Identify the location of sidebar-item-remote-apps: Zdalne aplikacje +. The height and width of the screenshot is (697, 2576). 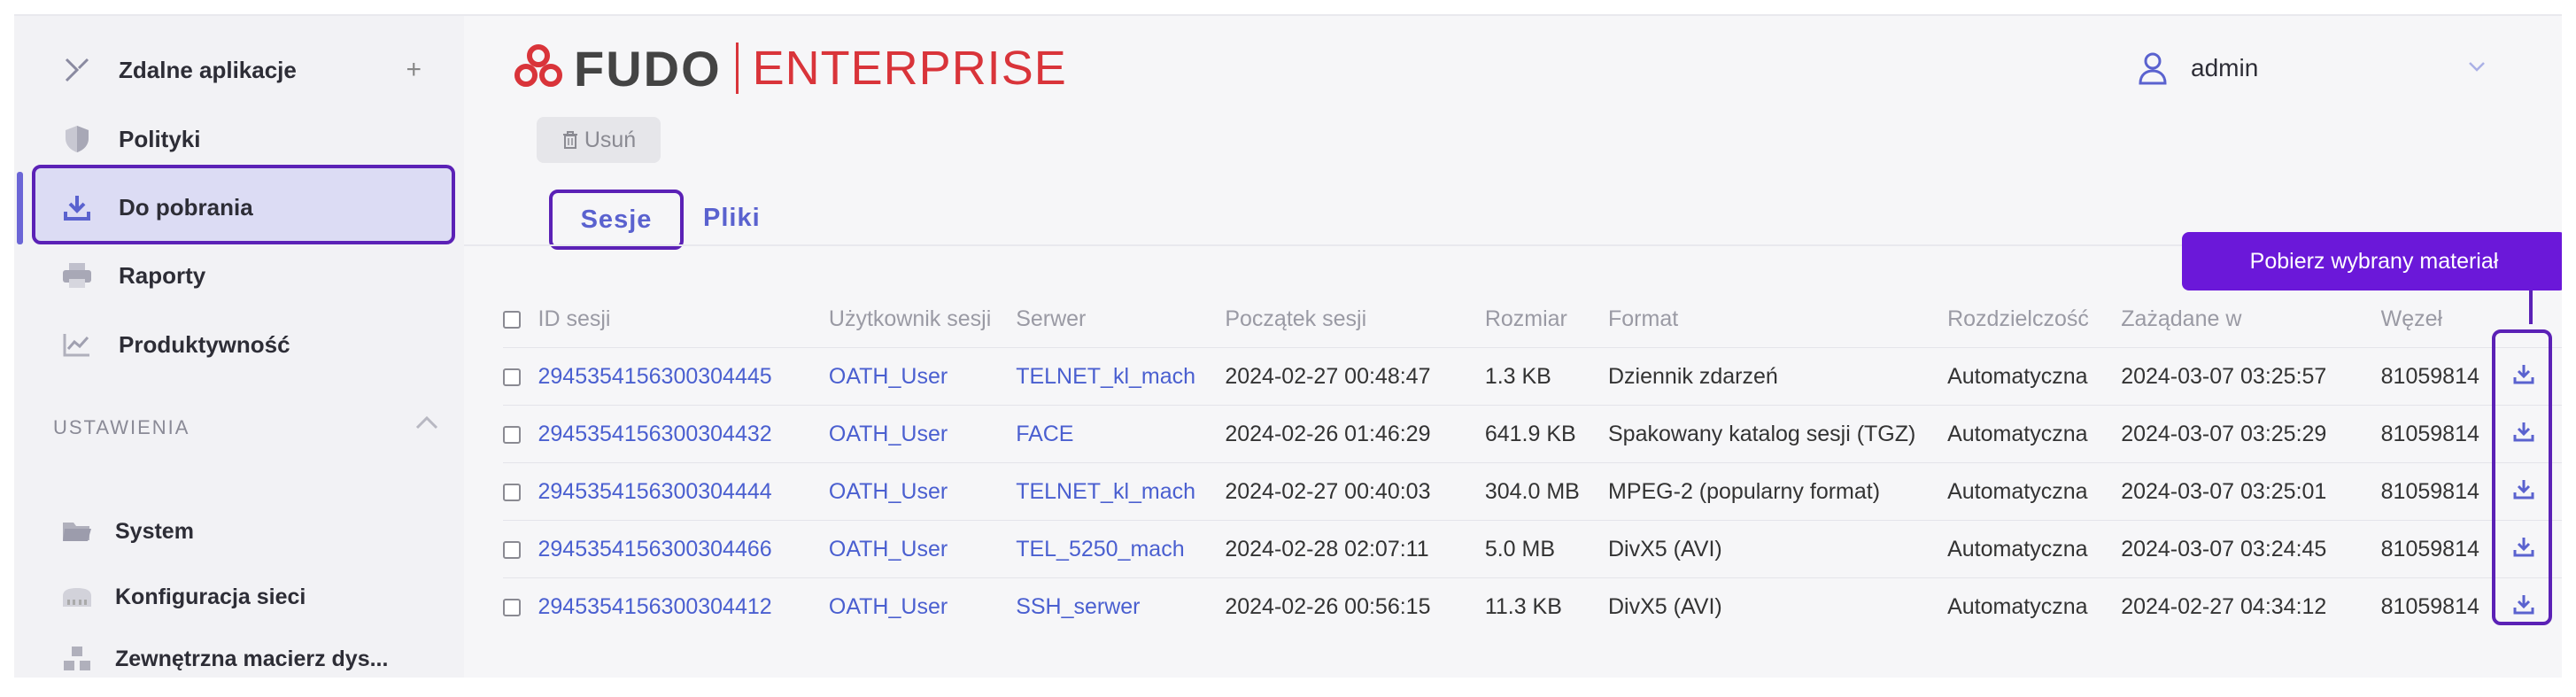
(239, 70).